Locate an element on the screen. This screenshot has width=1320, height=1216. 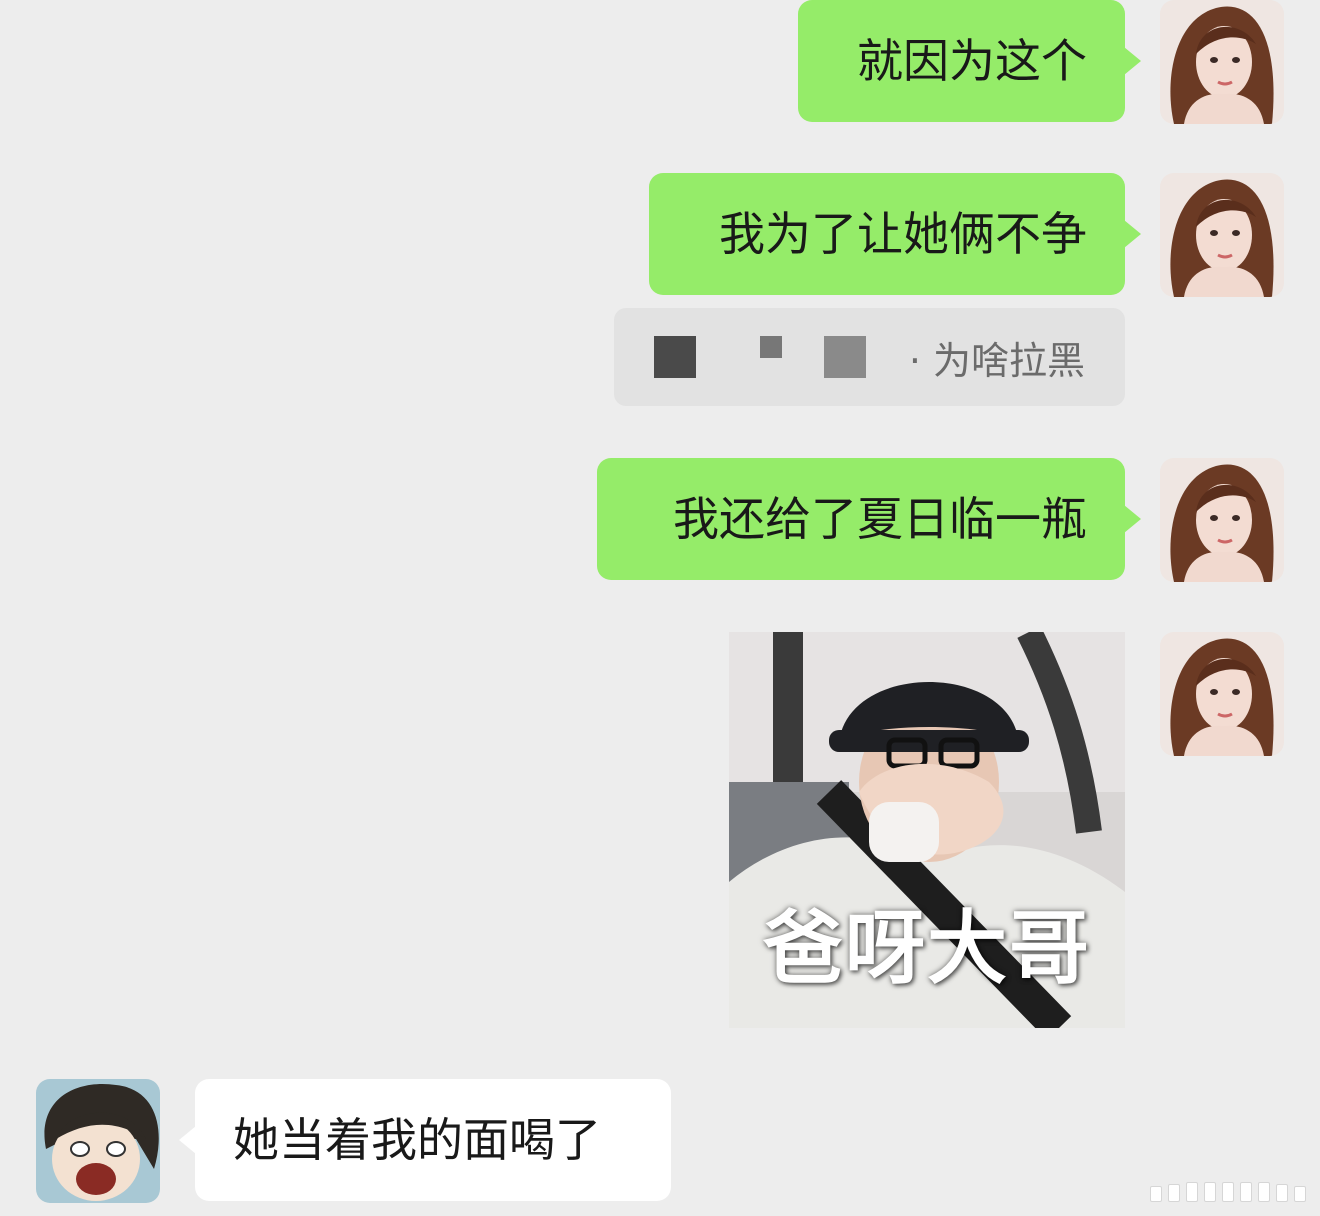
message-bubble-self: 我为了让她俩不争 is located at coordinates (895, 234).